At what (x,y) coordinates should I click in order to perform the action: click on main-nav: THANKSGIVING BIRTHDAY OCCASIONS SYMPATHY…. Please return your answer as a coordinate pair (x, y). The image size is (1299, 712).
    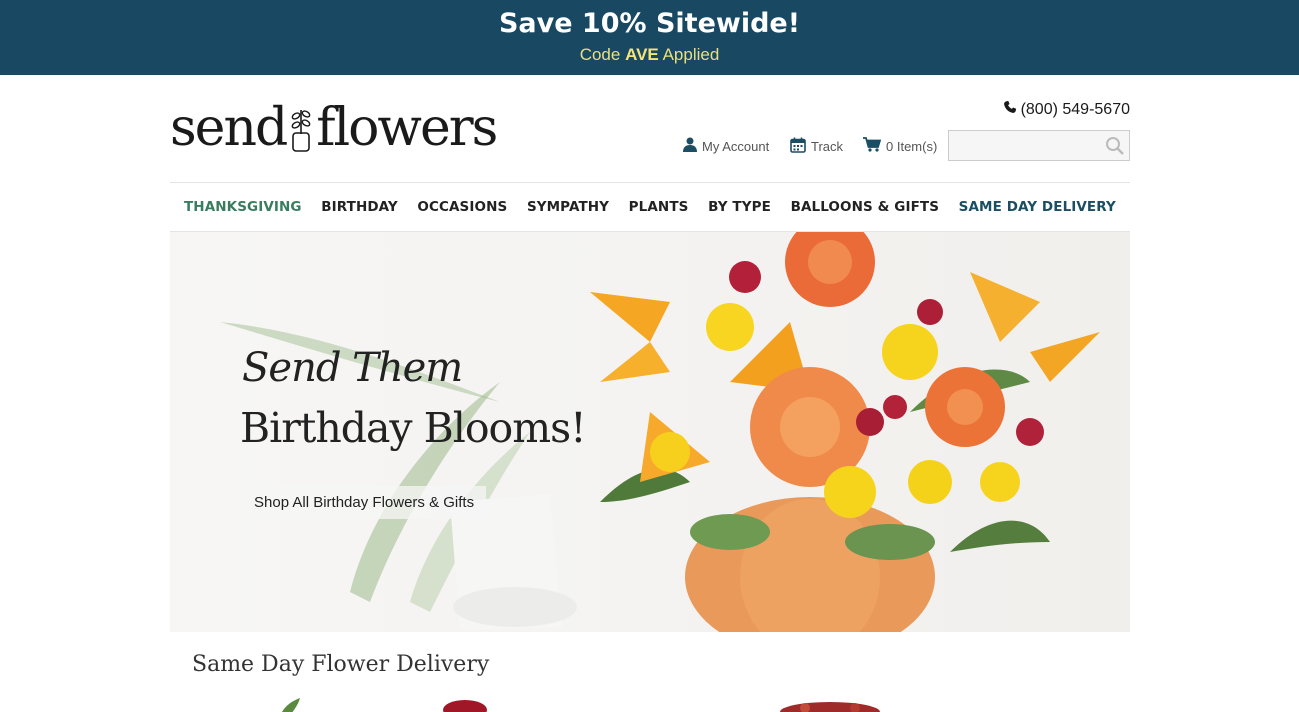
    Looking at the image, I should click on (650, 207).